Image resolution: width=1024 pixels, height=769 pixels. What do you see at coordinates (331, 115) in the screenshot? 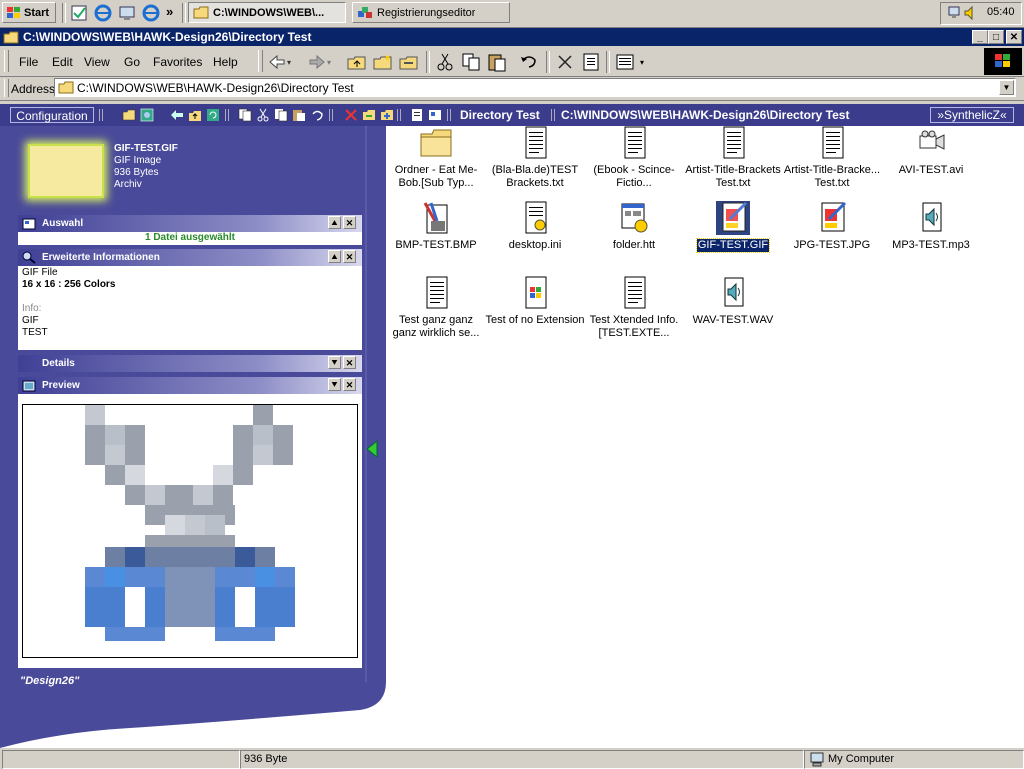
I see `panel-grip` at bounding box center [331, 115].